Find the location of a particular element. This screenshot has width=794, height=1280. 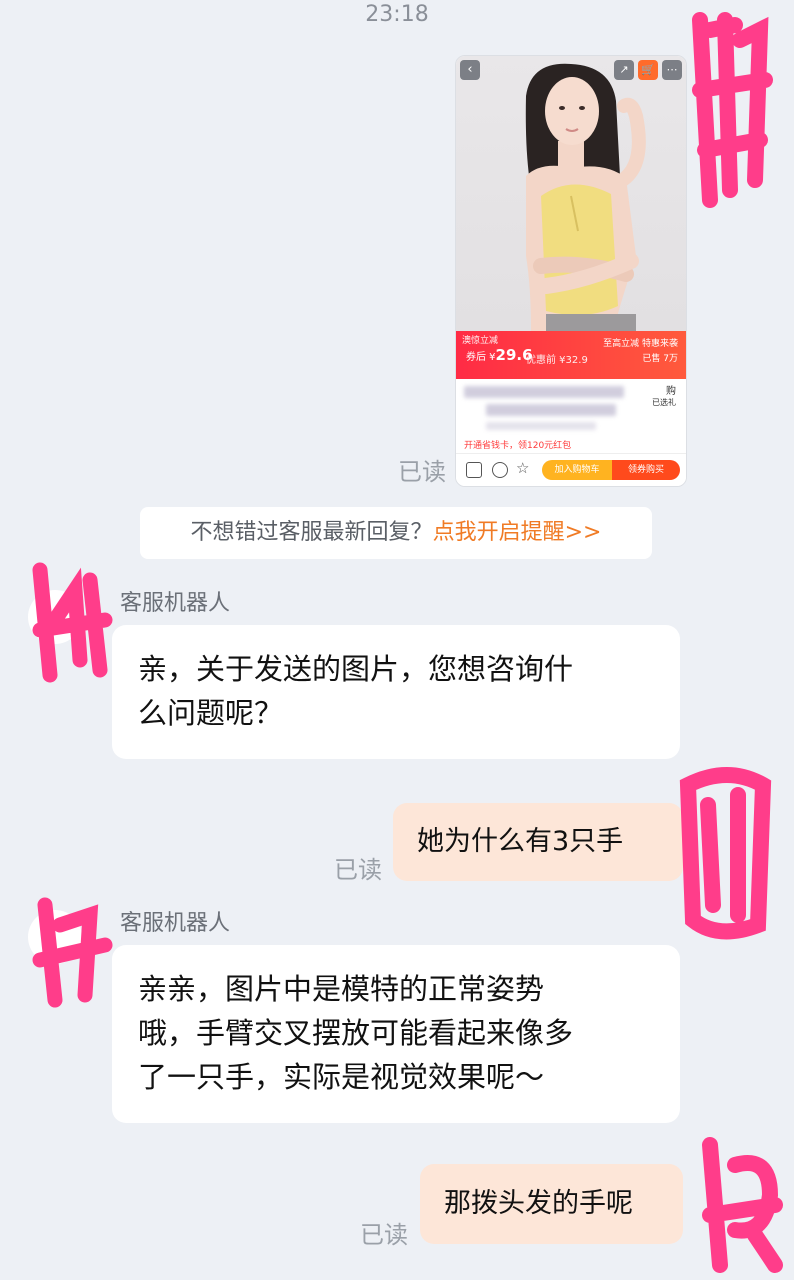

back-icon: ‹ is located at coordinates (470, 70).